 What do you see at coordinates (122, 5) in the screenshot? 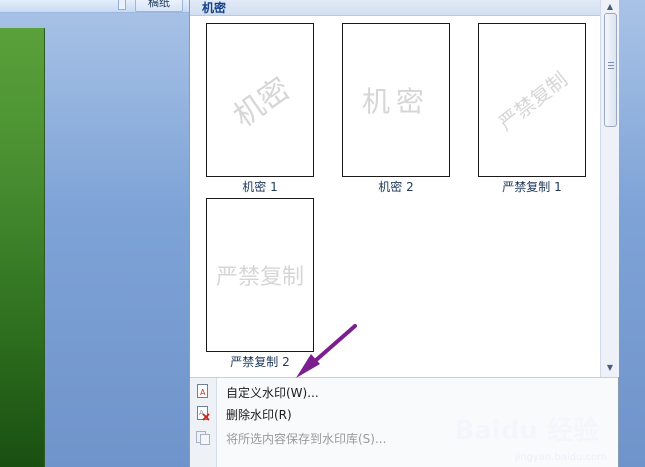
I see `dialog-launcher-icon` at bounding box center [122, 5].